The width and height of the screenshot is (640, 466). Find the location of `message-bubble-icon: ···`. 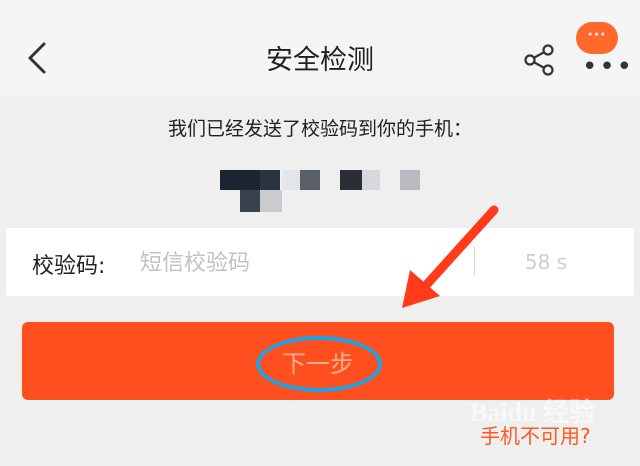

message-bubble-icon: ··· is located at coordinates (597, 38).